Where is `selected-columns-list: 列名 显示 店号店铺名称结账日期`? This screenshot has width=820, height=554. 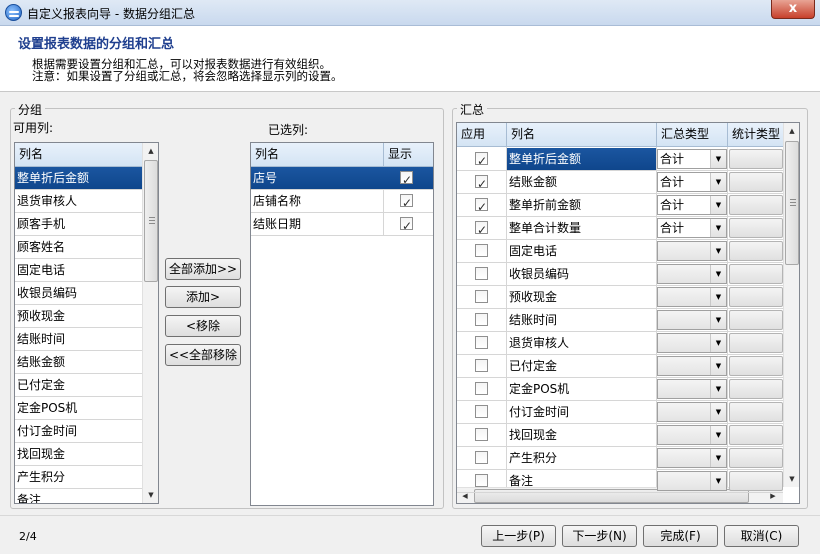
selected-columns-list: 列名 显示 店号店铺名称结账日期 is located at coordinates (342, 324).